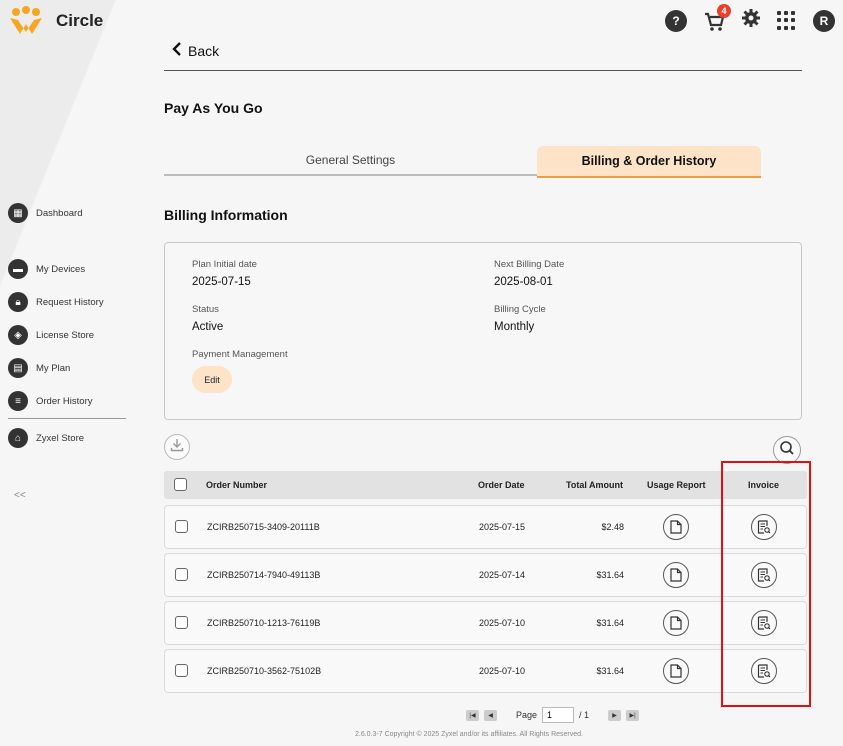  What do you see at coordinates (766, 584) in the screenshot?
I see `invoice-column-highlight` at bounding box center [766, 584].